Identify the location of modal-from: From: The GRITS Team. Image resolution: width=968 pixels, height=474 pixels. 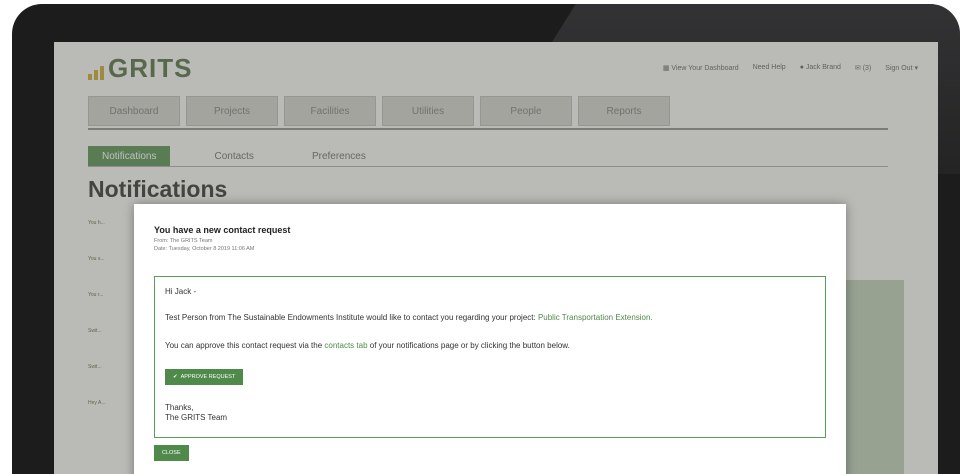
(183, 241).